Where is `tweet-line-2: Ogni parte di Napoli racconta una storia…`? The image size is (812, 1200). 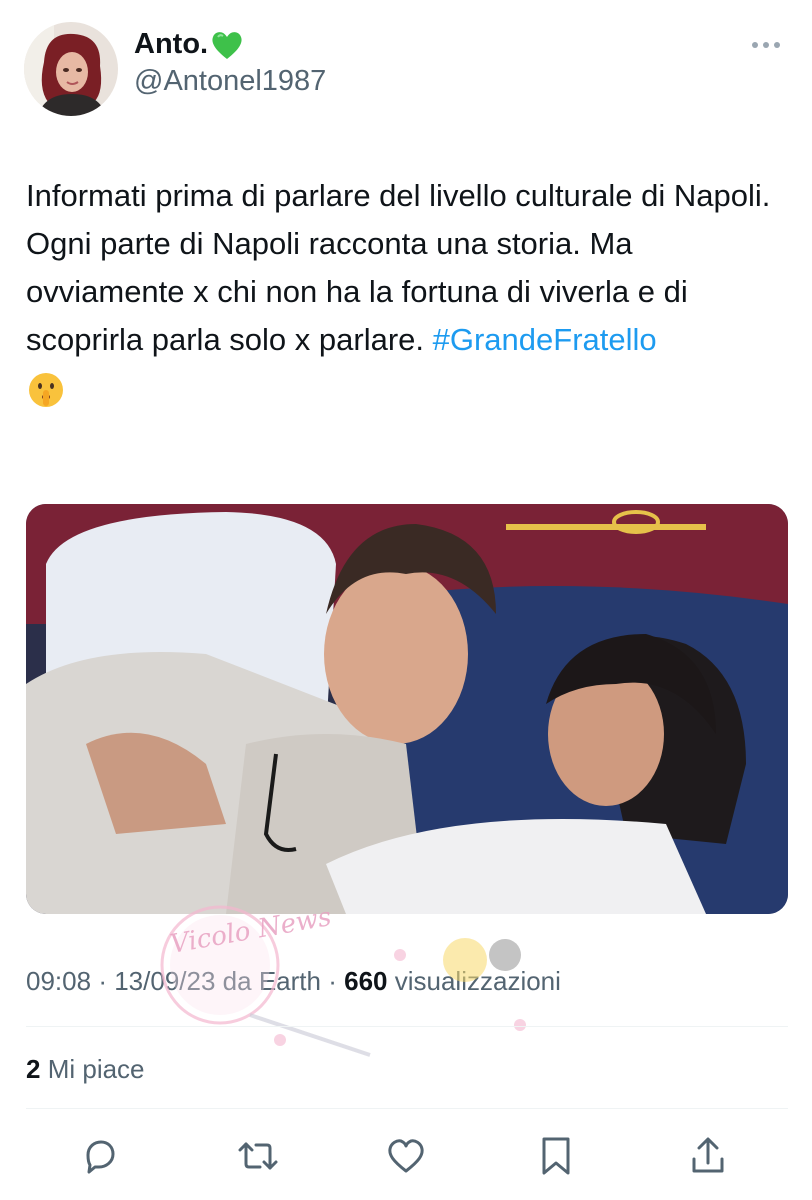 tweet-line-2: Ogni parte di Napoli racconta una storia… is located at coordinates (407, 292).